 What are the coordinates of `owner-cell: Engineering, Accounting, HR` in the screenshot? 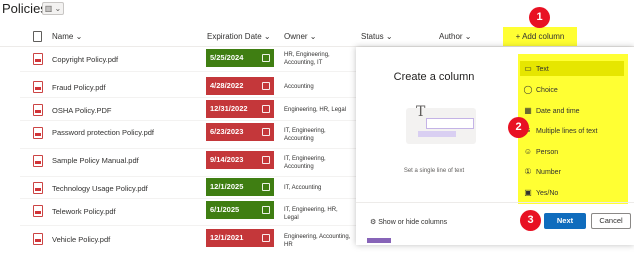 It's located at (317, 241).